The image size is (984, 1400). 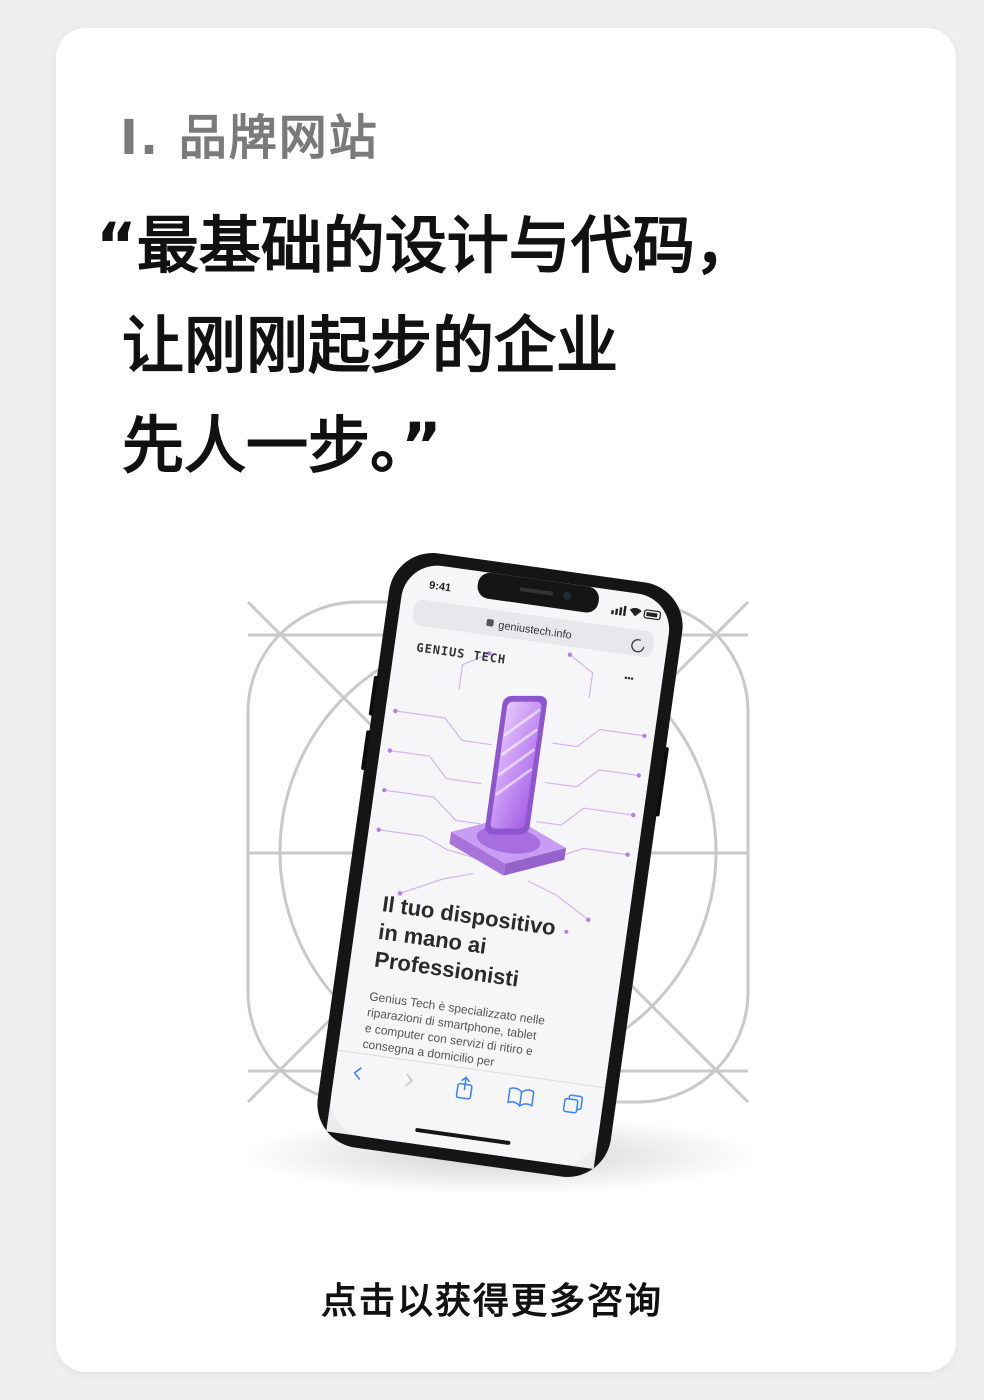 I want to click on lock-icon, so click(x=490, y=623).